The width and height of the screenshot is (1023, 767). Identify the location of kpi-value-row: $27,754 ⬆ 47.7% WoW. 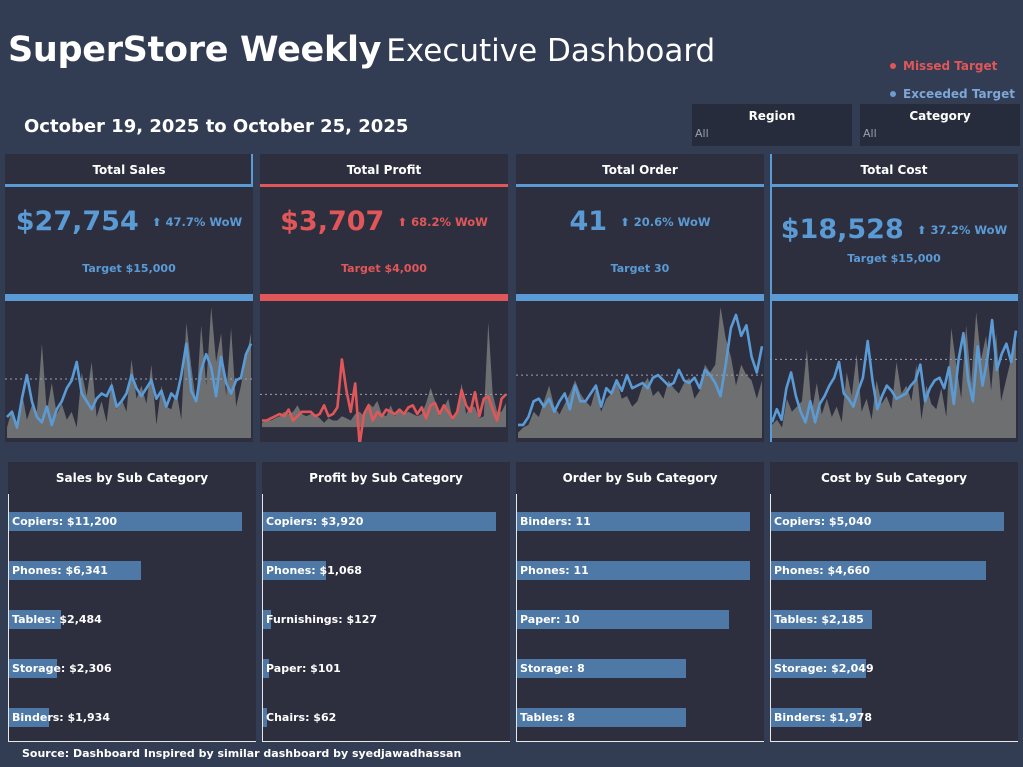
(129, 221).